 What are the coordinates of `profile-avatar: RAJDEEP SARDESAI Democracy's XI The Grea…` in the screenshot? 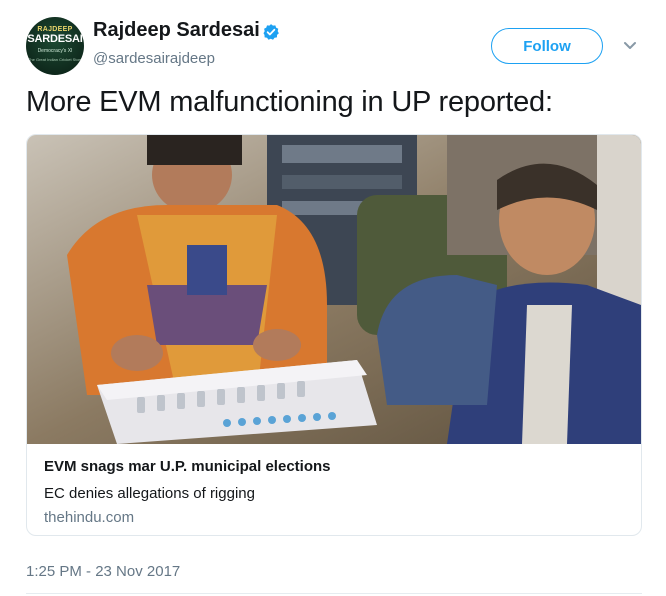 It's located at (55, 46).